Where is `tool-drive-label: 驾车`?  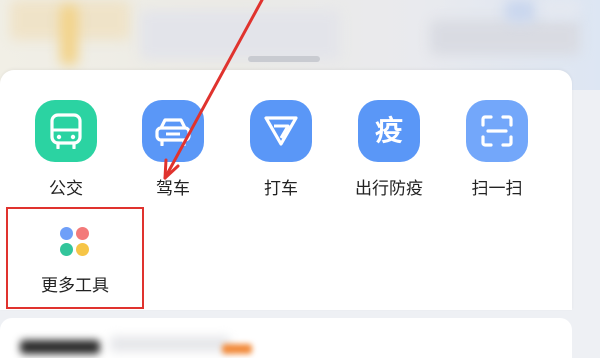
tool-drive-label: 驾车 is located at coordinates (173, 189).